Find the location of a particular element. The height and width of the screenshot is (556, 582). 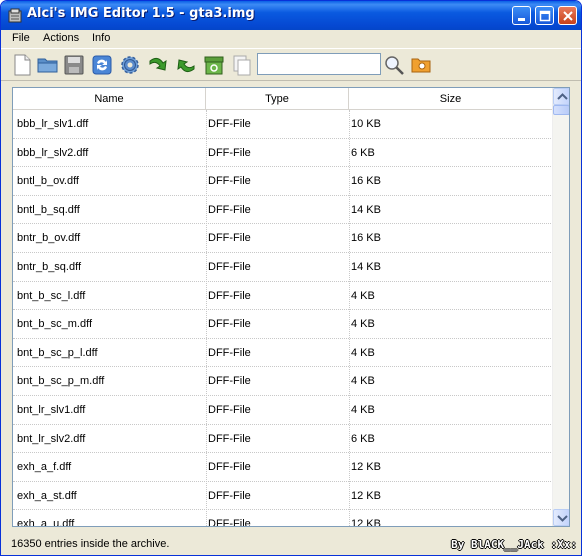

folder-search-icon is located at coordinates (421, 65).